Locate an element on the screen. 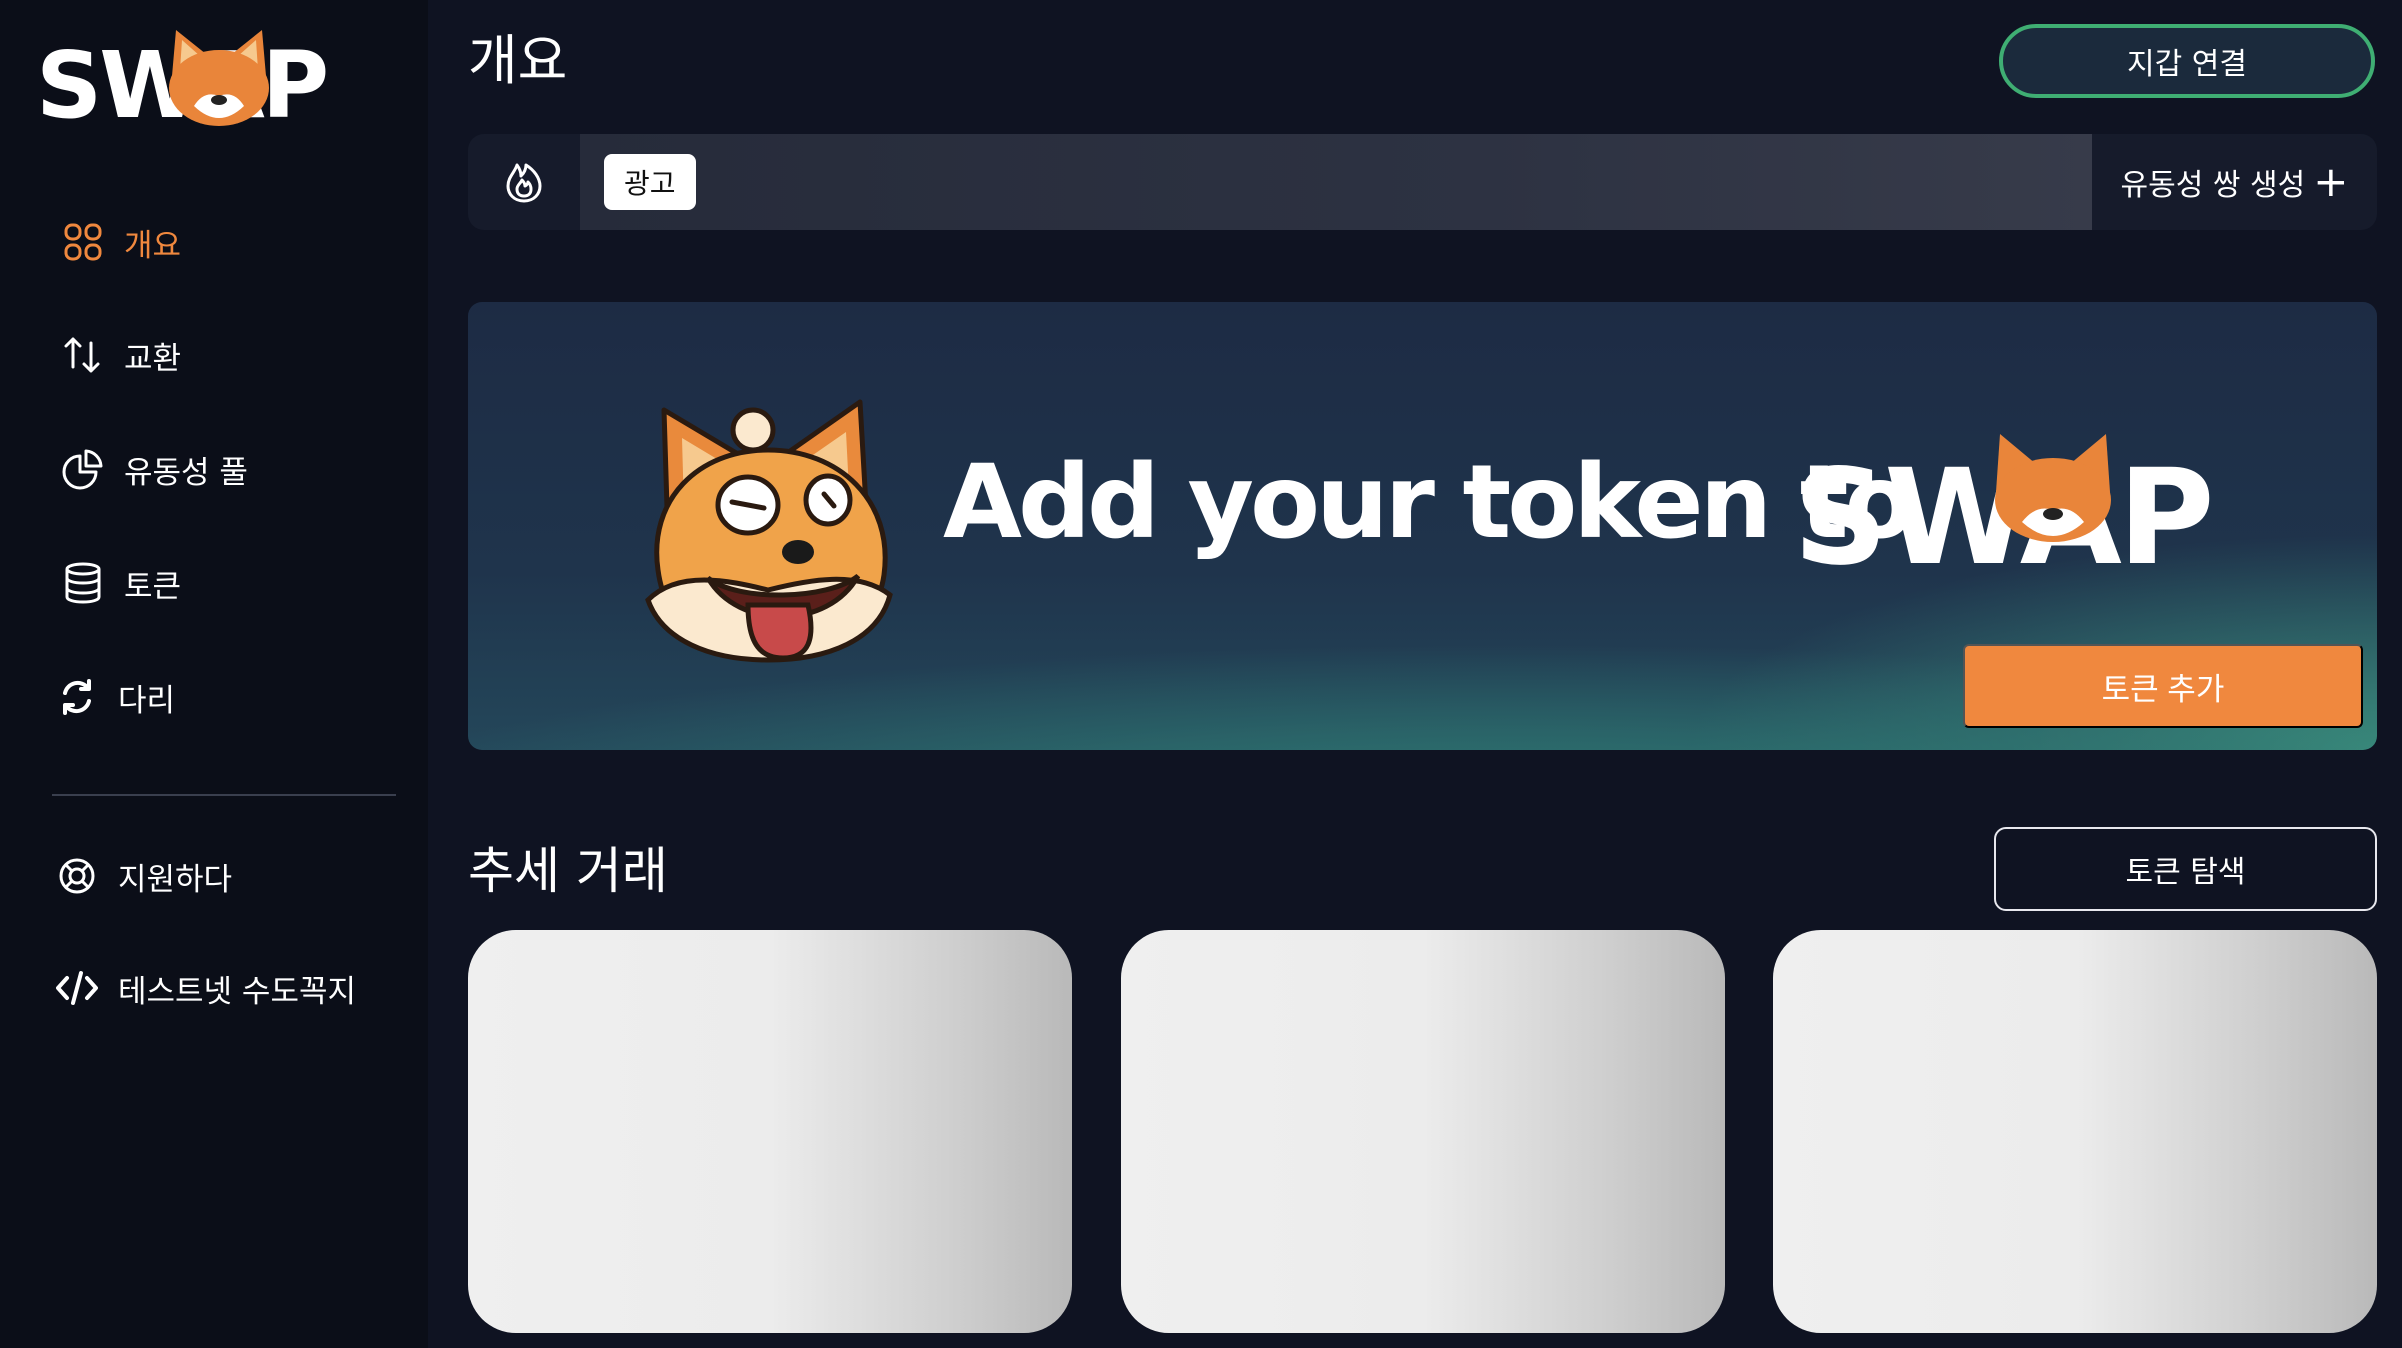 The width and height of the screenshot is (2402, 1348). pie-chart-icon is located at coordinates (83, 469).